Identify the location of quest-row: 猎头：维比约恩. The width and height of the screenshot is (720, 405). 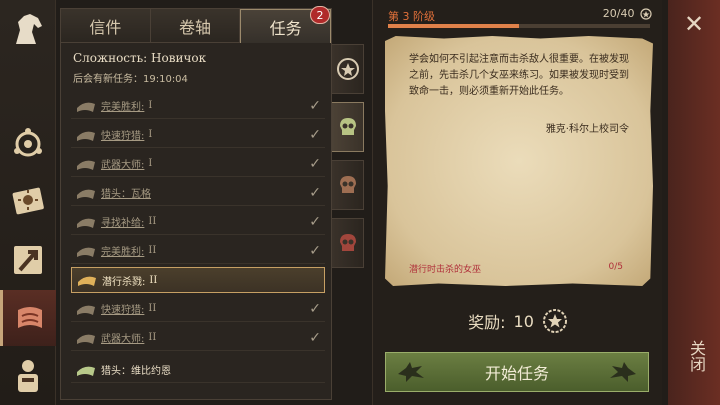
(198, 370).